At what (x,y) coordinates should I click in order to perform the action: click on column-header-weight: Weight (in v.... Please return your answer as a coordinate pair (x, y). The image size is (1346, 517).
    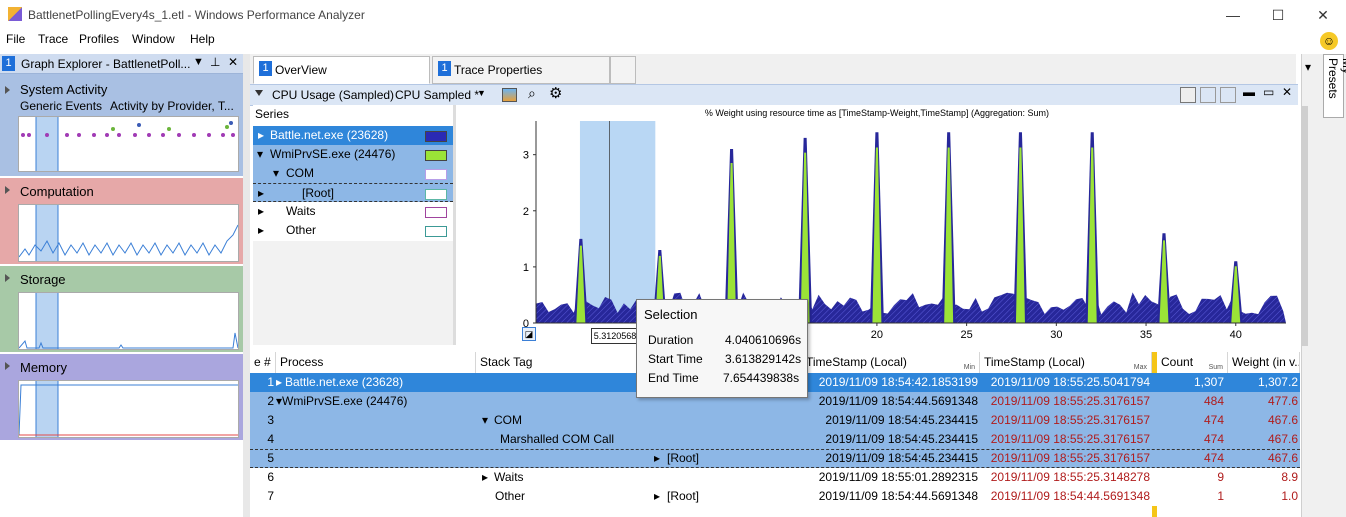
    Looking at the image, I should click on (1264, 362).